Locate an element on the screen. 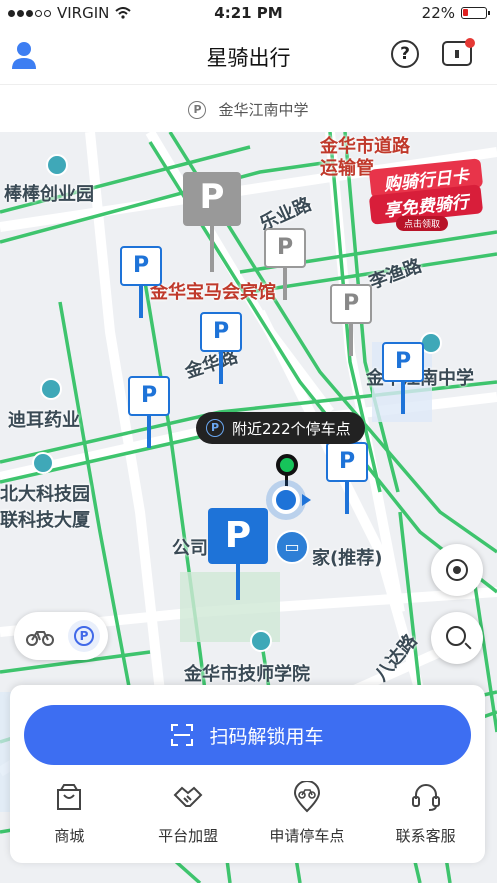 Image resolution: width=497 pixels, height=883 pixels. battery-status: 22% is located at coordinates (455, 13).